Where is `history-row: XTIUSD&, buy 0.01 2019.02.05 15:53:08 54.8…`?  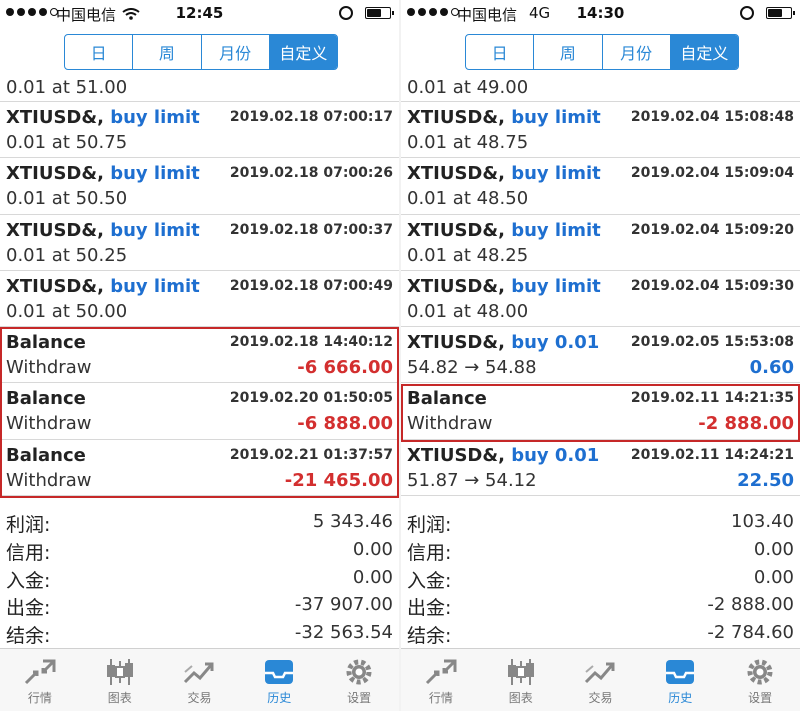
history-row: XTIUSD&, buy 0.01 2019.02.05 15:53:08 54.8… is located at coordinates (600, 355).